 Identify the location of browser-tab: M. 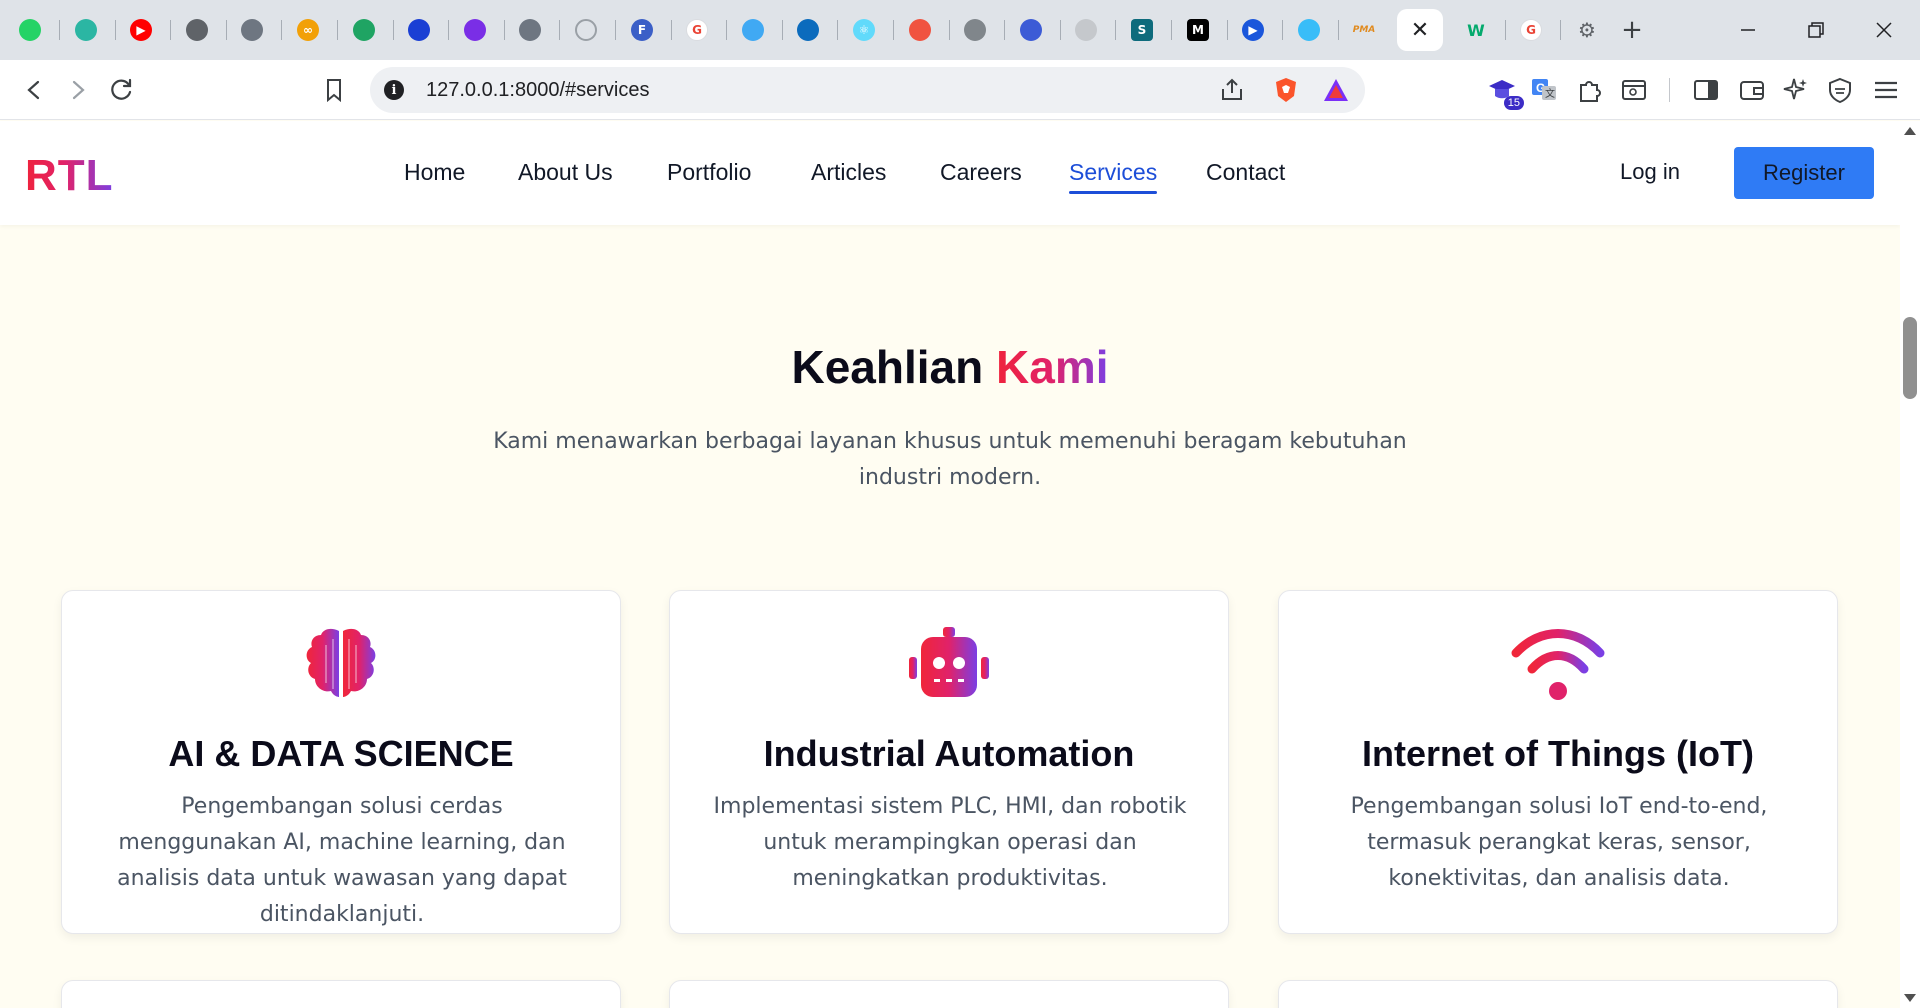
(1198, 30).